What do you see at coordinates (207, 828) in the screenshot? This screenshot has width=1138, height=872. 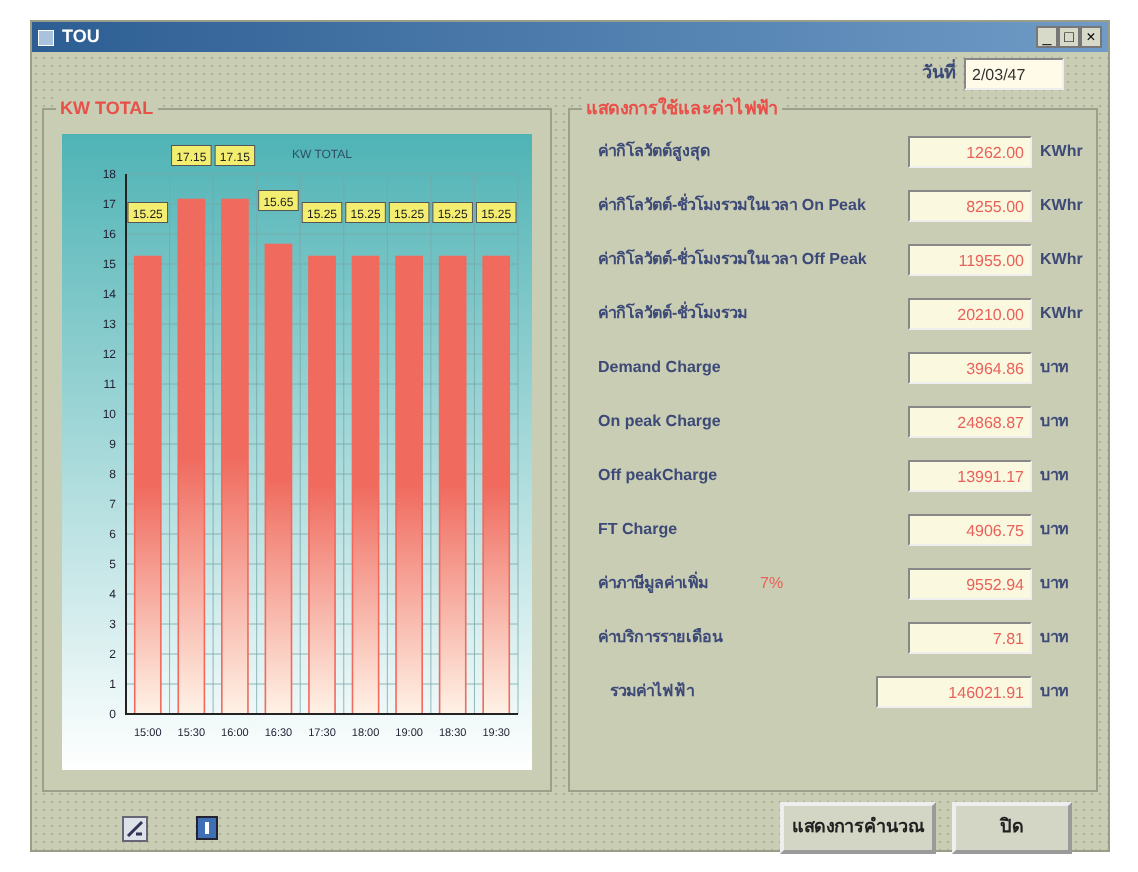 I see `info-icon` at bounding box center [207, 828].